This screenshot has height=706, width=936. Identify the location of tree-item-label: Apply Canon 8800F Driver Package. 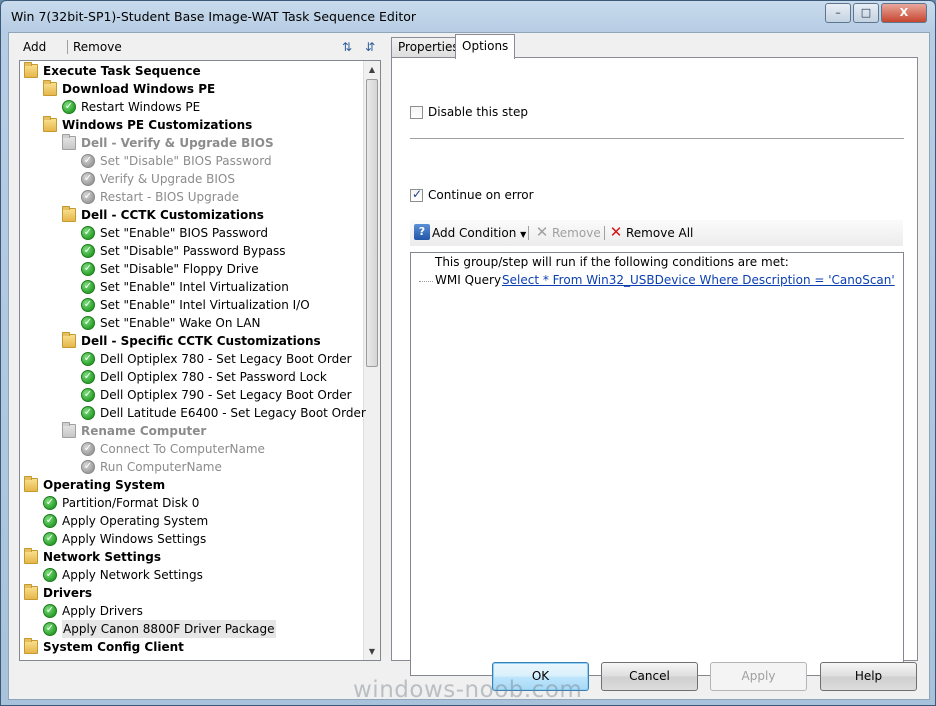
(169, 629).